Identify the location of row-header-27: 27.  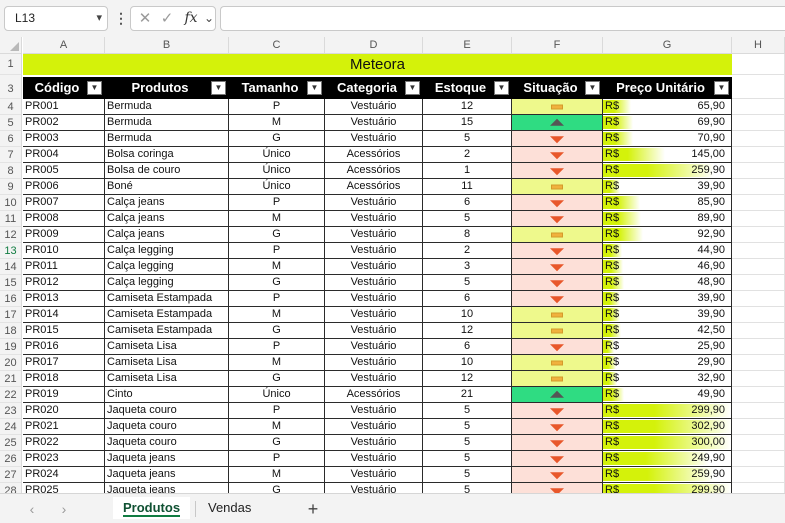
(11, 475).